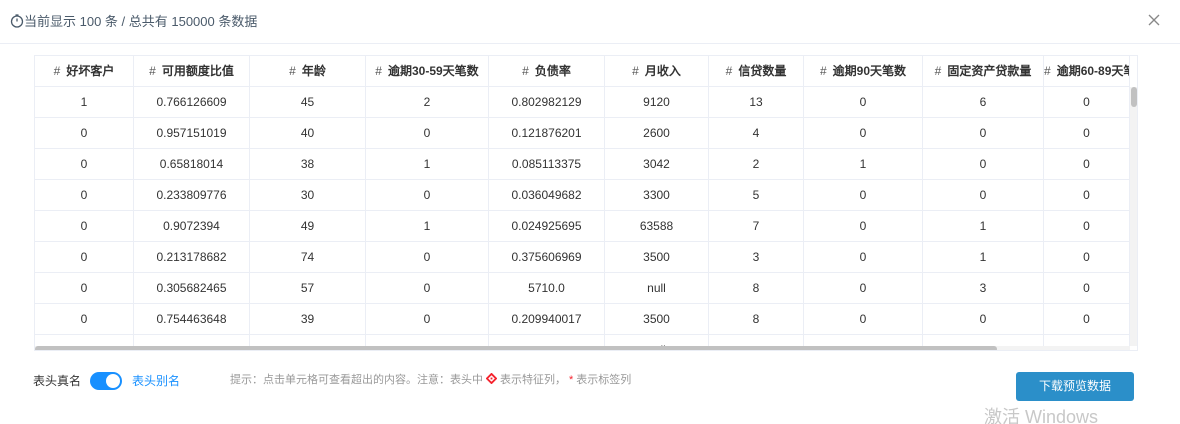 Image resolution: width=1180 pixels, height=424 pixels. What do you see at coordinates (547, 288) in the screenshot?
I see `table-cell: 5710.0` at bounding box center [547, 288].